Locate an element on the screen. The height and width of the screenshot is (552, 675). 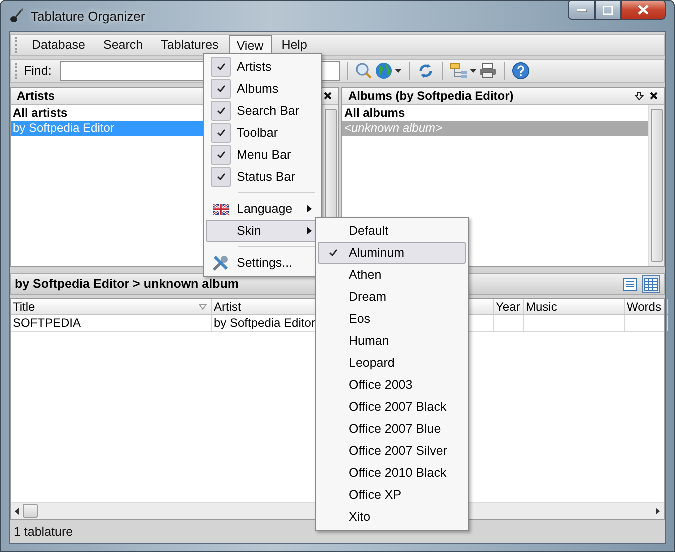
panel-title: Artists is located at coordinates (36, 96).